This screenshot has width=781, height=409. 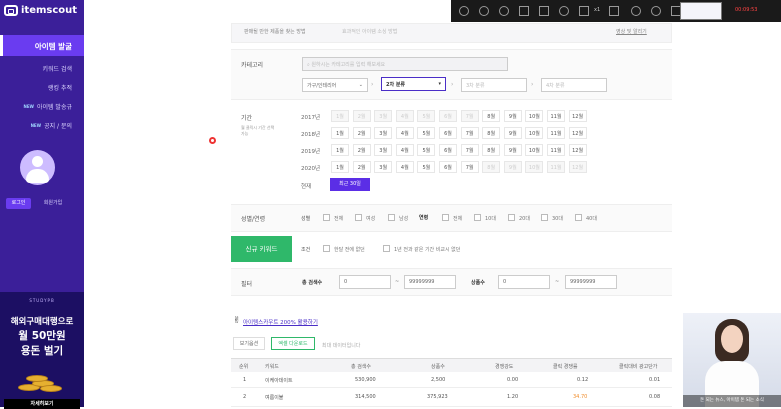 What do you see at coordinates (42, 45) in the screenshot?
I see `menu-item-item-discovery: 아이템 발굴` at bounding box center [42, 45].